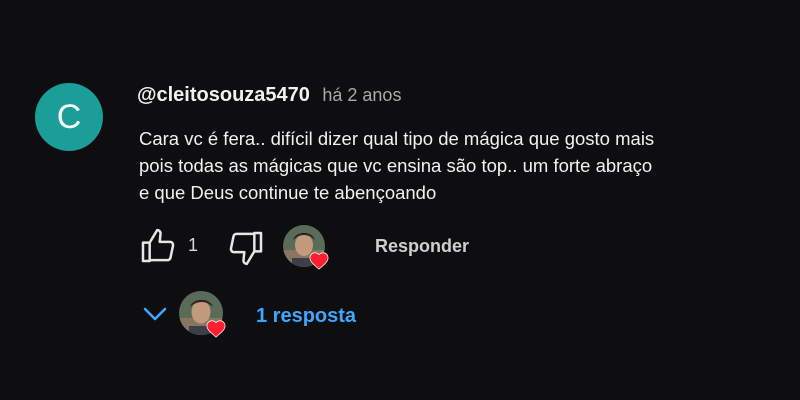 This screenshot has height=400, width=800. I want to click on comment-line: e que Deus continue te abençoando, so click(288, 192).